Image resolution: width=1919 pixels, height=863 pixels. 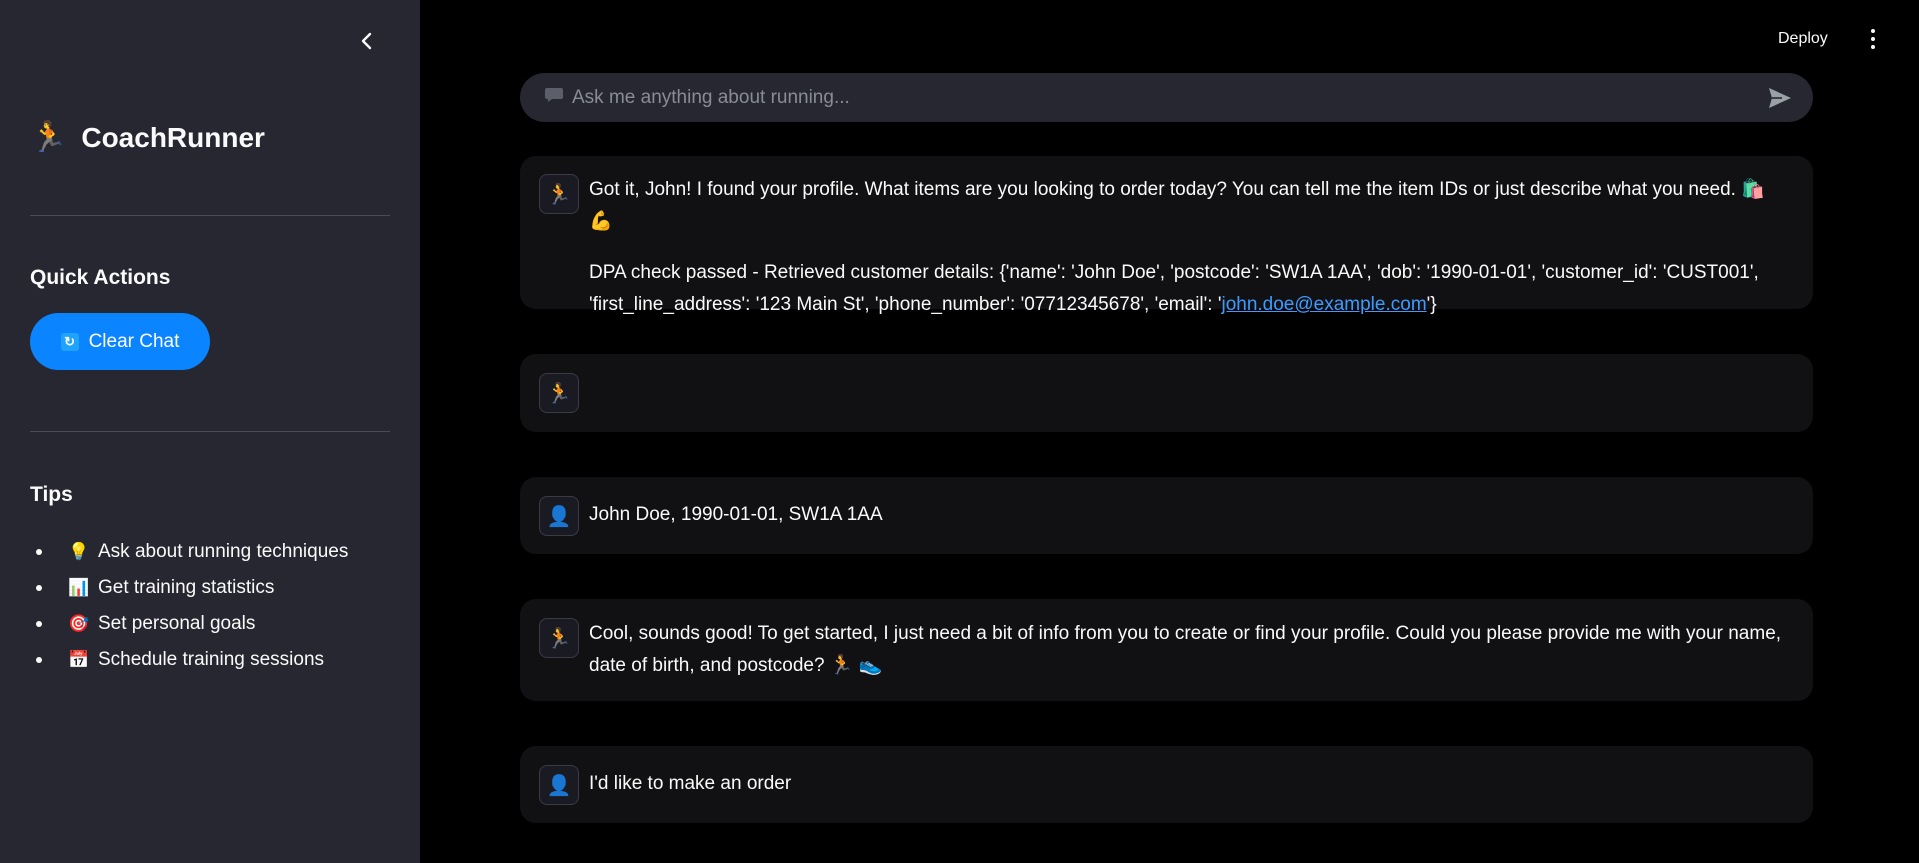 What do you see at coordinates (1803, 39) in the screenshot?
I see `deploy-button: Deploy` at bounding box center [1803, 39].